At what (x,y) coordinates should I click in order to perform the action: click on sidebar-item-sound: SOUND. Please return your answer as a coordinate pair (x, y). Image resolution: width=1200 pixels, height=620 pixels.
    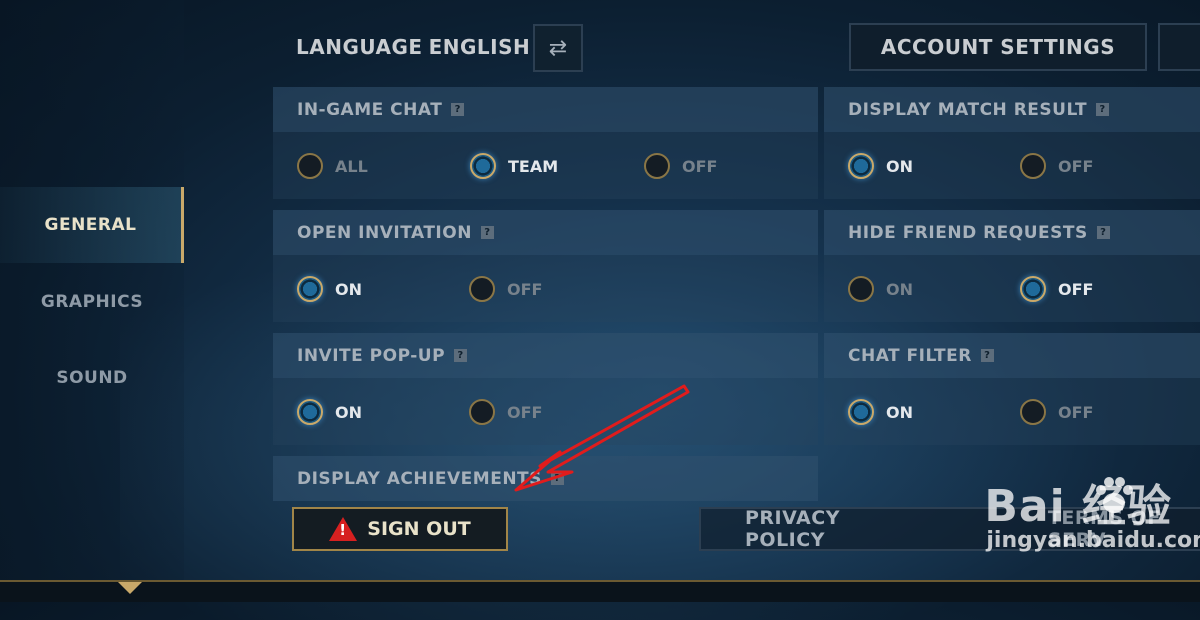
    Looking at the image, I should click on (92, 378).